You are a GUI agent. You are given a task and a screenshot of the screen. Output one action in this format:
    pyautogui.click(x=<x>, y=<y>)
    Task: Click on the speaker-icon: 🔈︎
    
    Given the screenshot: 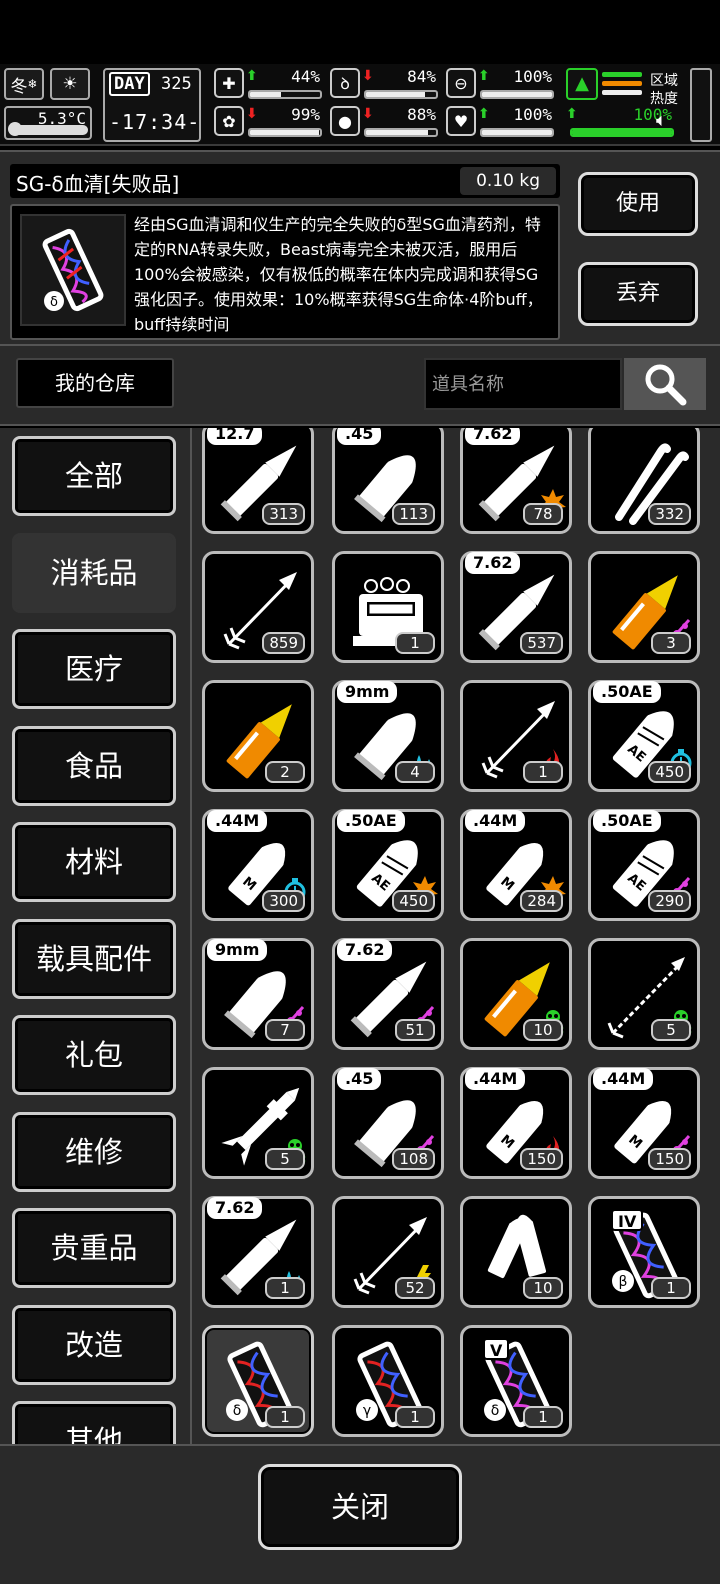 What is the action you would take?
    pyautogui.click(x=661, y=120)
    